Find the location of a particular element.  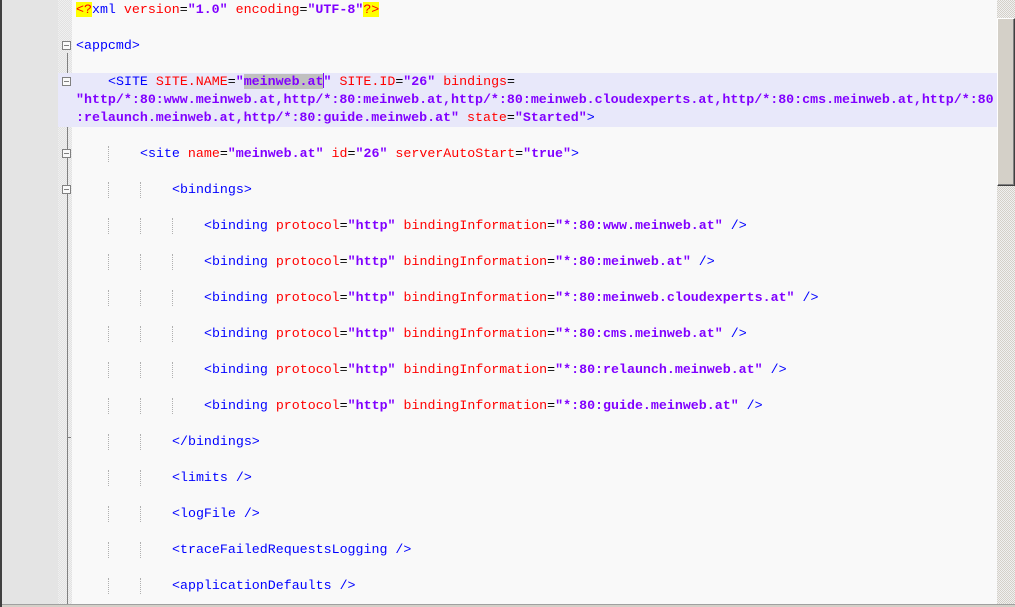

code-line: 2 is located at coordinates (527, 28).